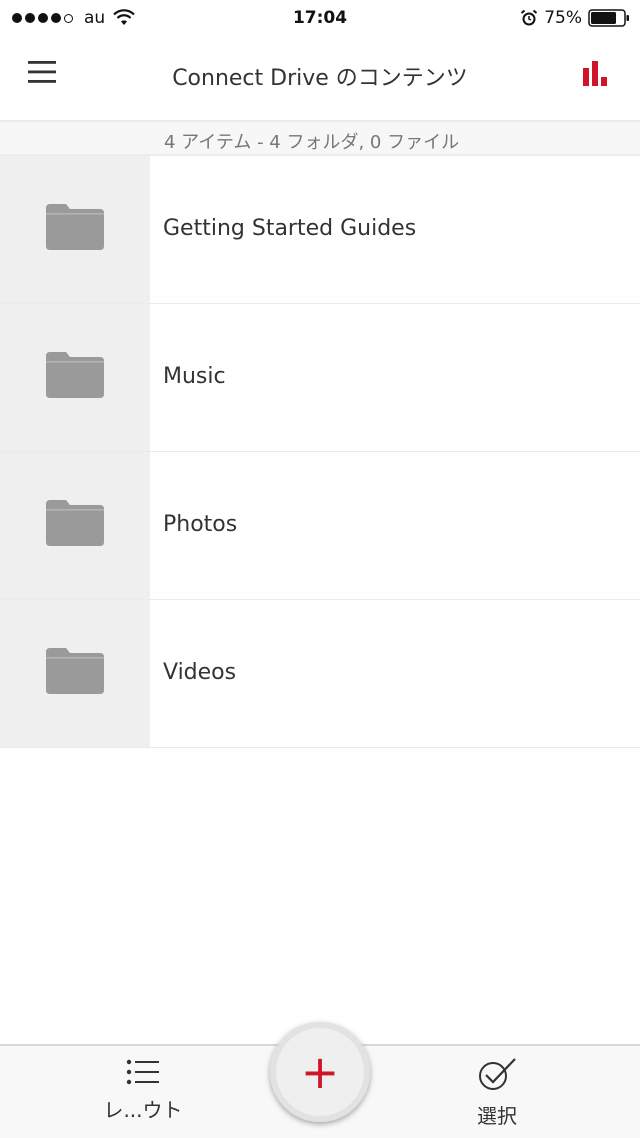 This screenshot has height=1138, width=640. What do you see at coordinates (563, 18) in the screenshot?
I see `battery-percent: 75%` at bounding box center [563, 18].